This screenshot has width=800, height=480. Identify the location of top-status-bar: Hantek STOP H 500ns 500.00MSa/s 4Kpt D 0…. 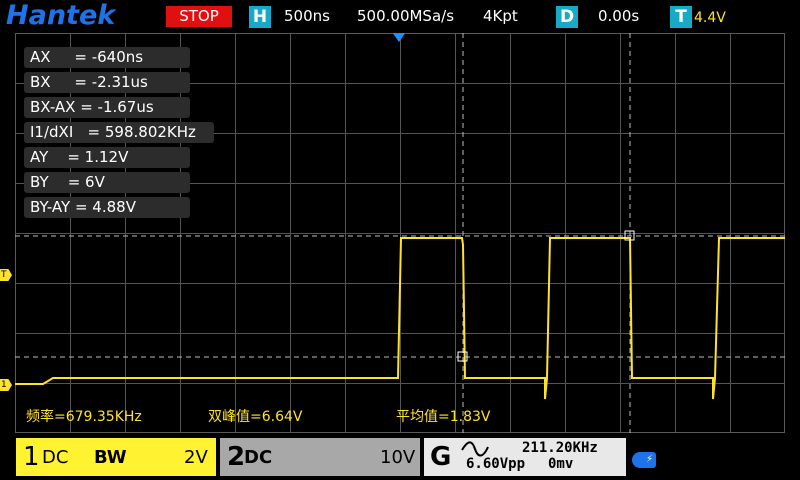
(400, 16).